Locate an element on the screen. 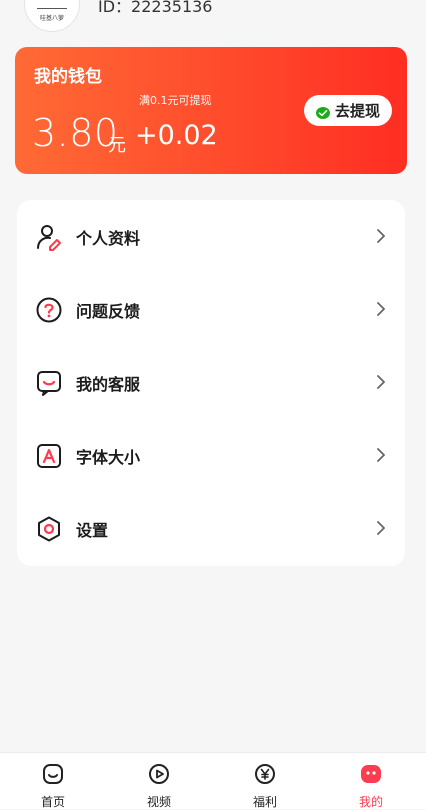 This screenshot has height=810, width=426. question-icon is located at coordinates (49, 310).